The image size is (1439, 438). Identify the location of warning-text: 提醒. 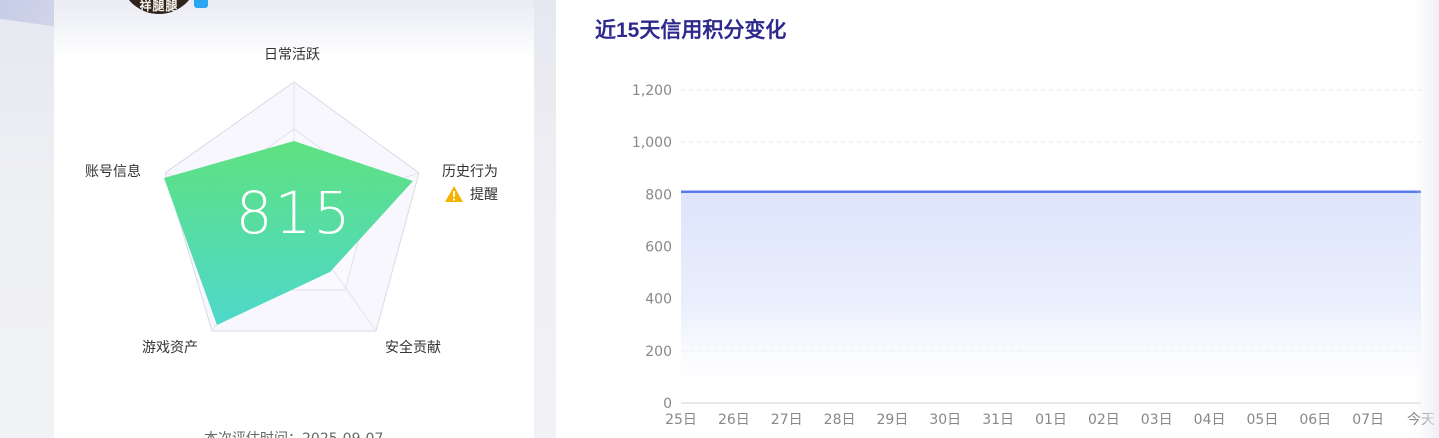
(484, 195).